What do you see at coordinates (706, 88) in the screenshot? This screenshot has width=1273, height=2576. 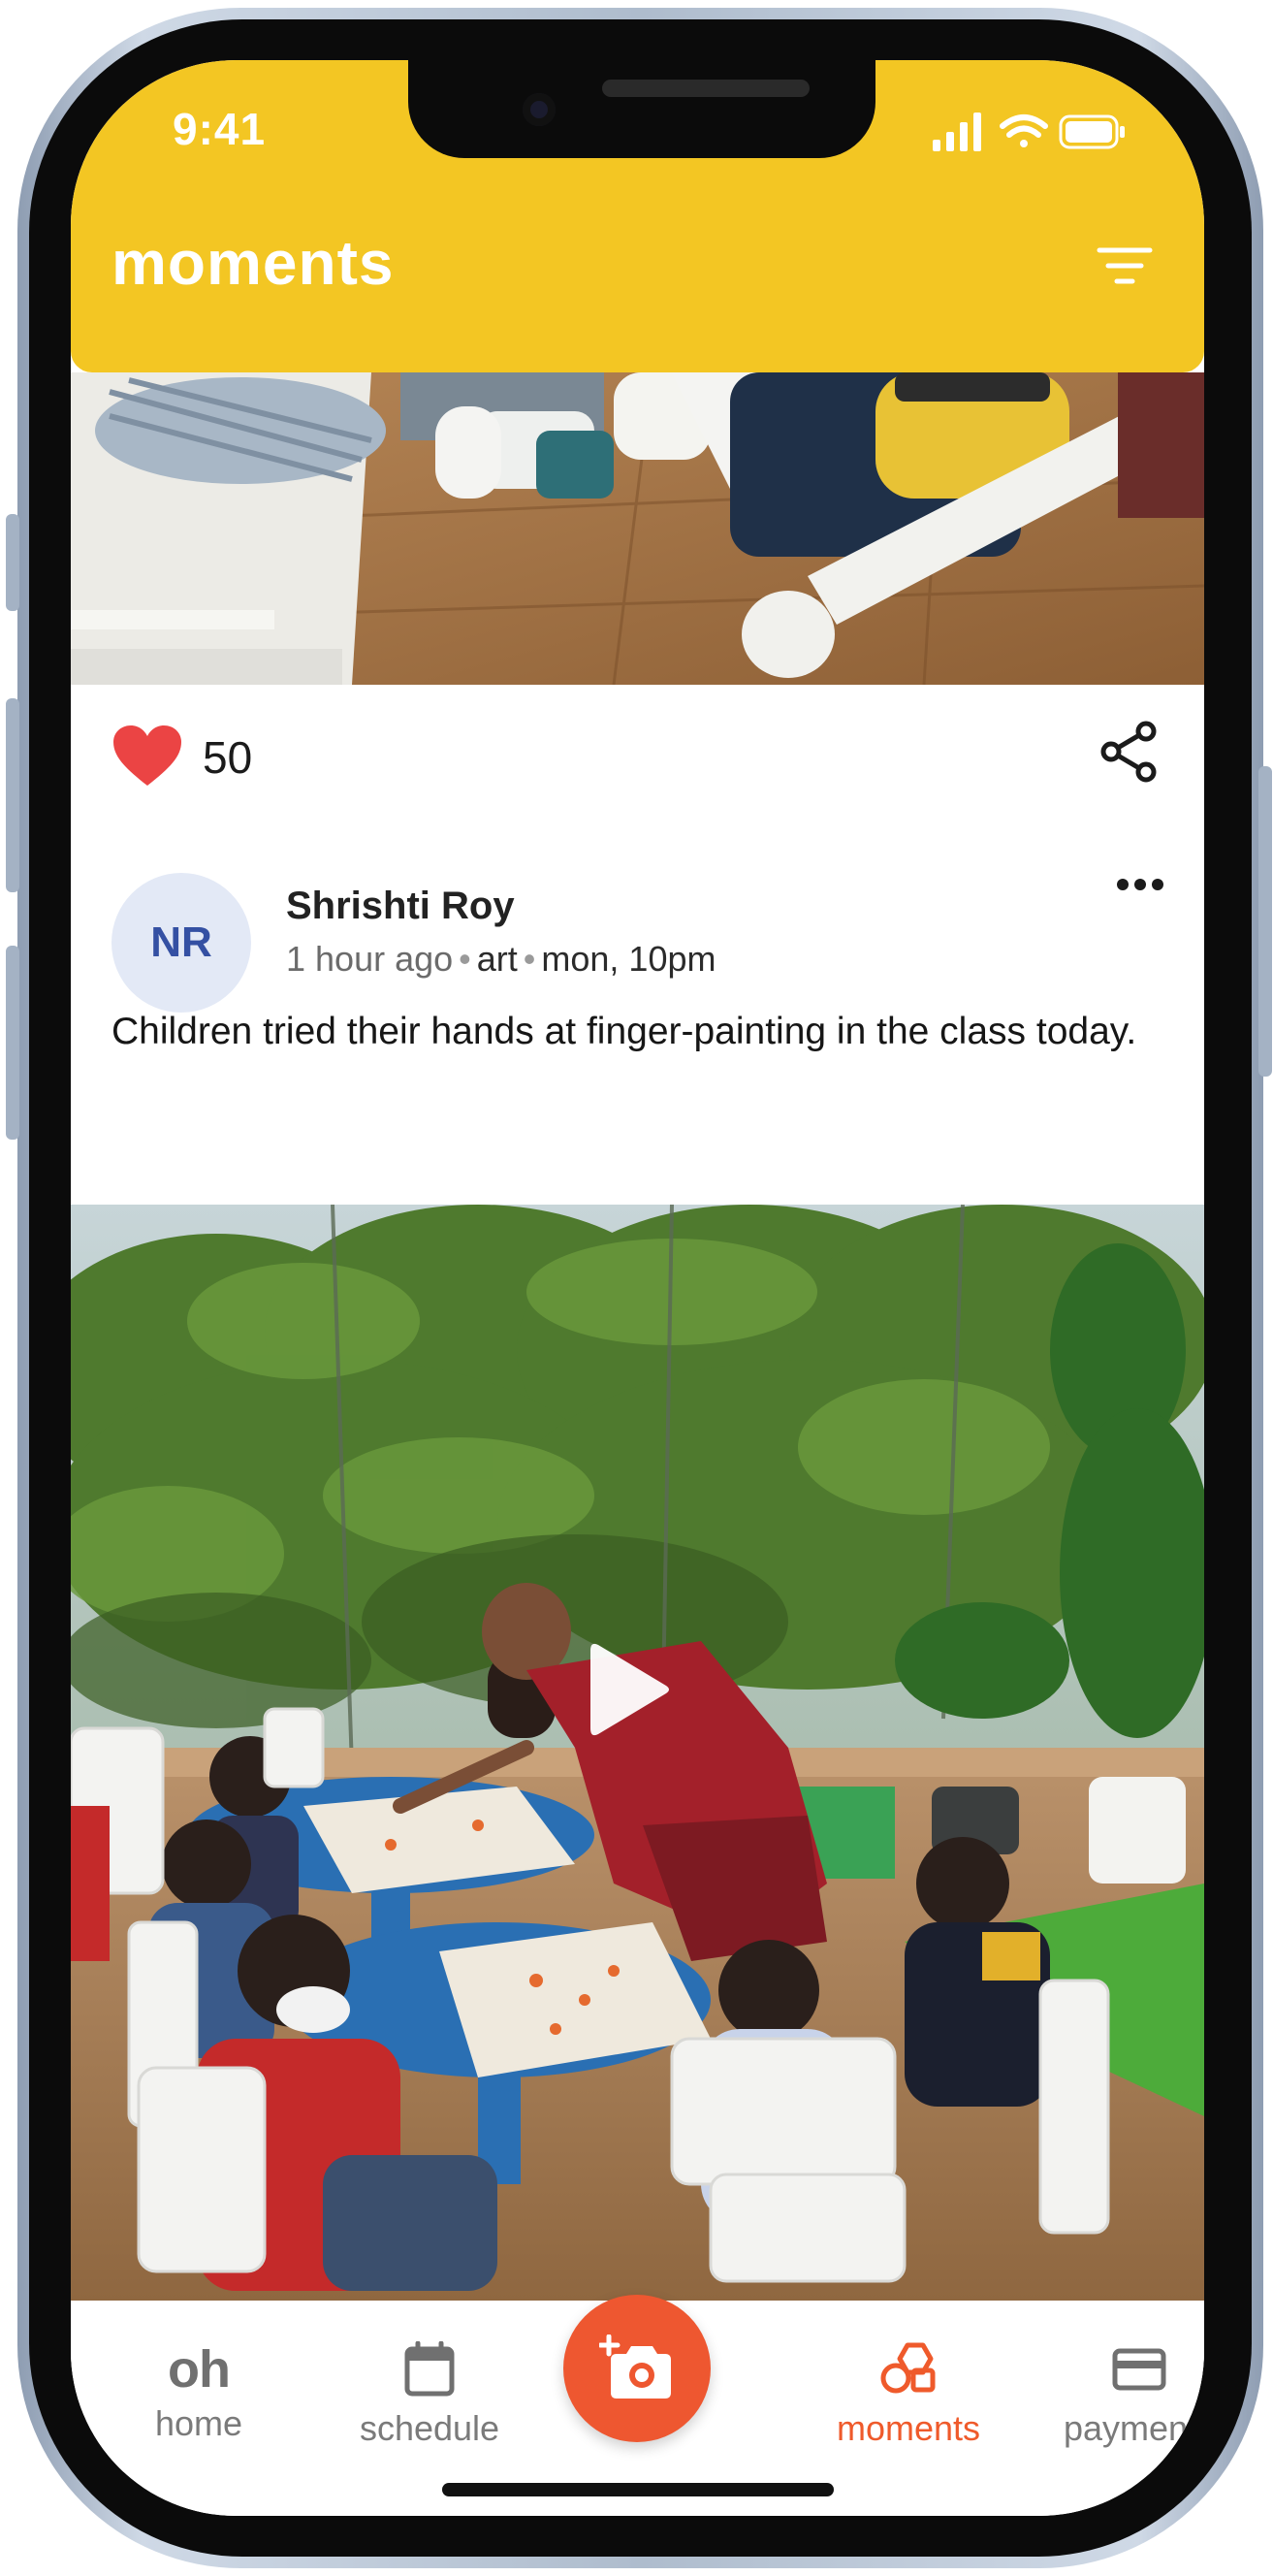 I see `earpiece-speaker` at bounding box center [706, 88].